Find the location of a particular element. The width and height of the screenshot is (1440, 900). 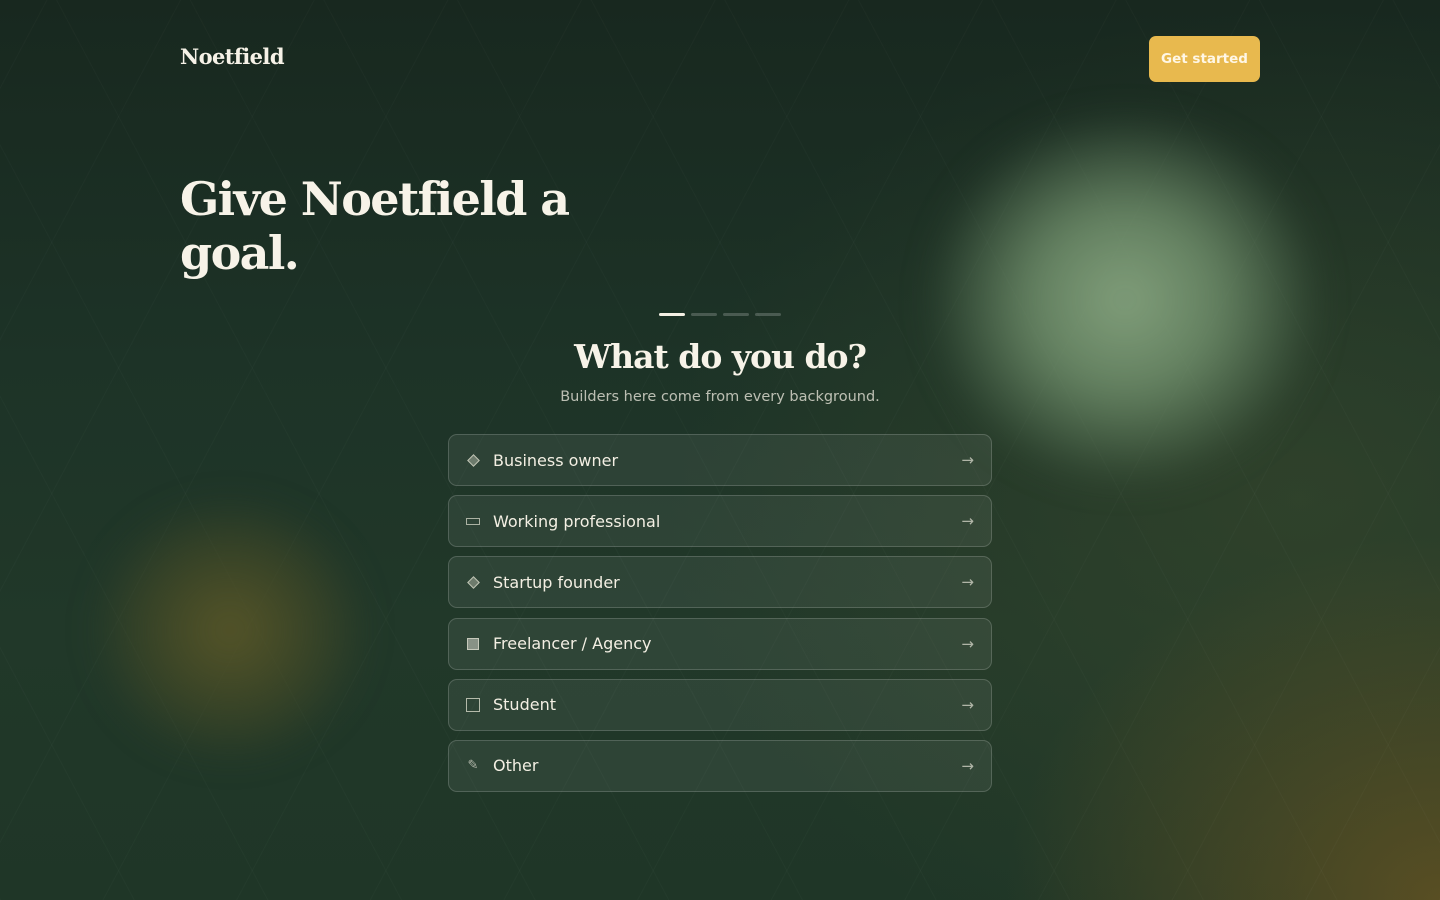

hero-title: Give Noetfield a goal. is located at coordinates (375, 226).